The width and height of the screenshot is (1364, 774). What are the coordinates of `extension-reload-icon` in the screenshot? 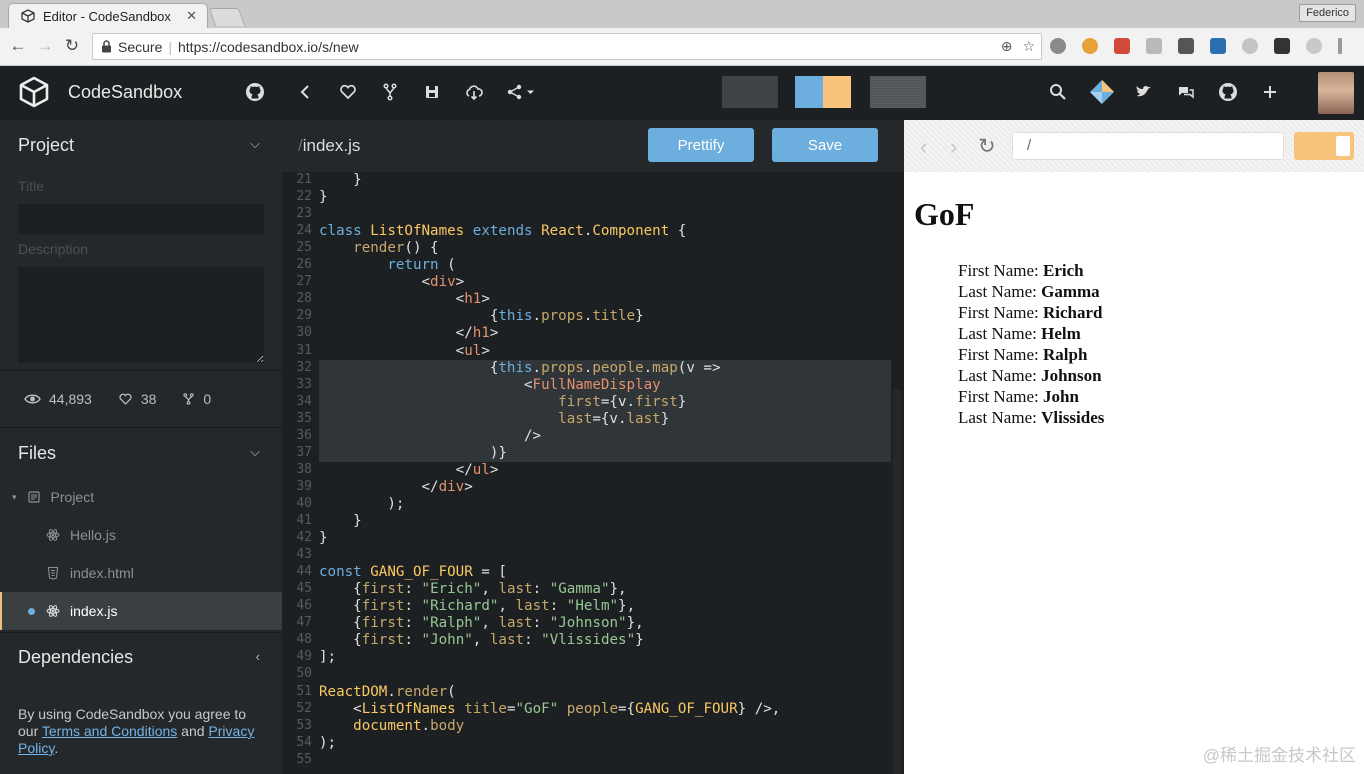 It's located at (1314, 46).